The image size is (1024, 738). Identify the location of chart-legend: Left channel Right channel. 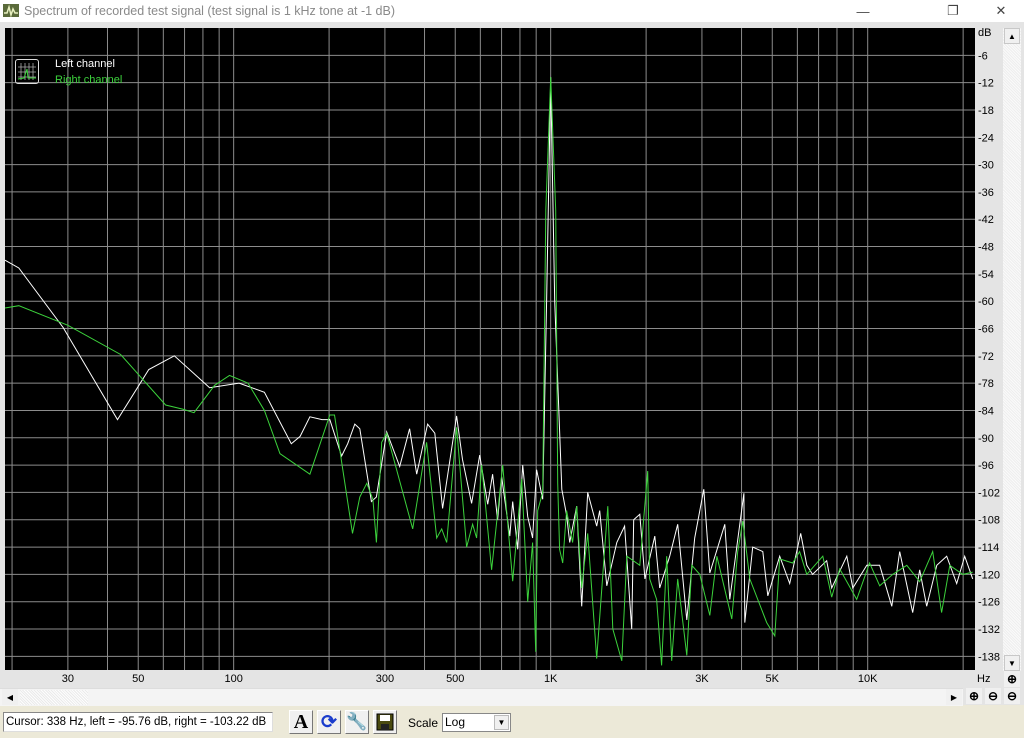
(88, 72).